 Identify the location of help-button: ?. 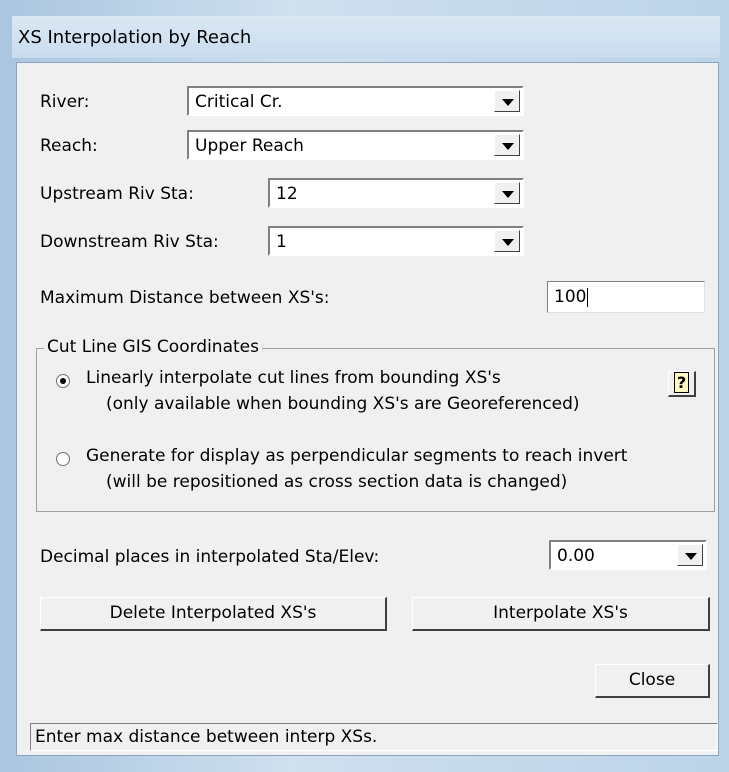
(682, 384).